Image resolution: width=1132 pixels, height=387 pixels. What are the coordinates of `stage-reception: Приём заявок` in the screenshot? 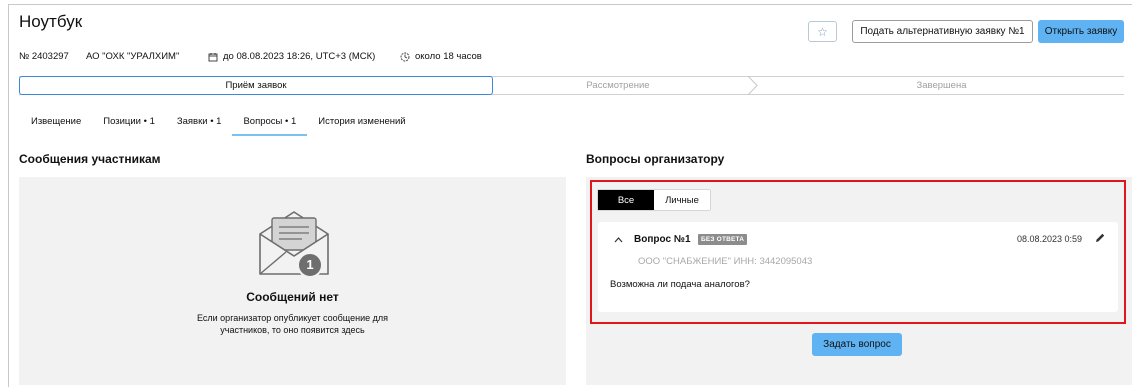 It's located at (256, 85).